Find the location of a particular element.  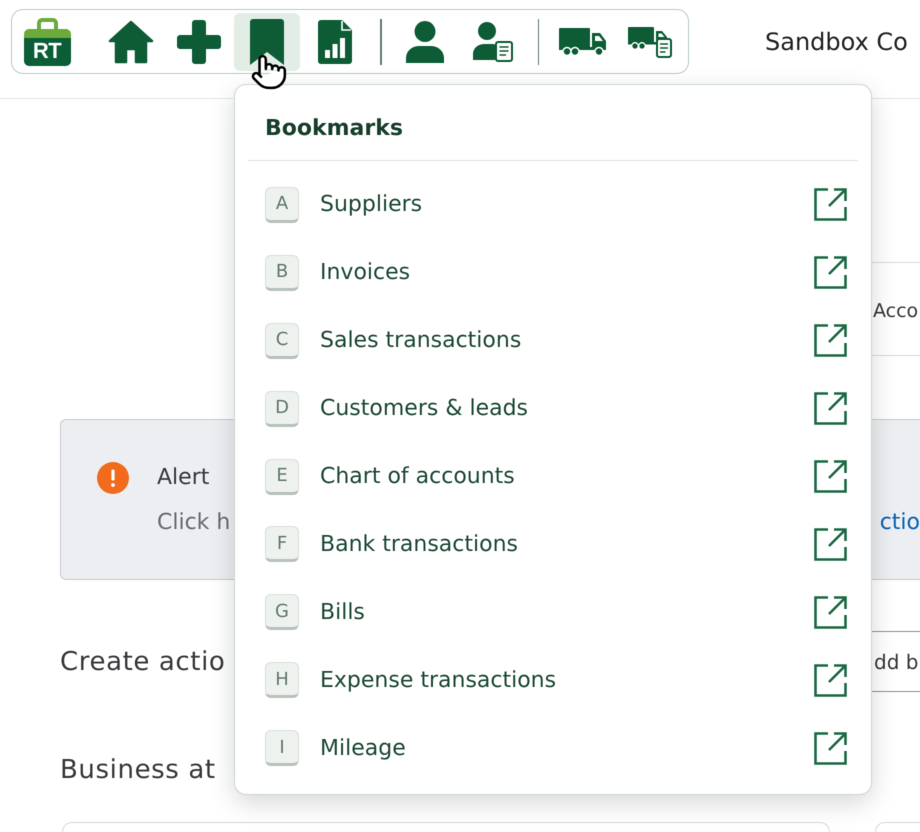

shortcut-key: D is located at coordinates (282, 408).